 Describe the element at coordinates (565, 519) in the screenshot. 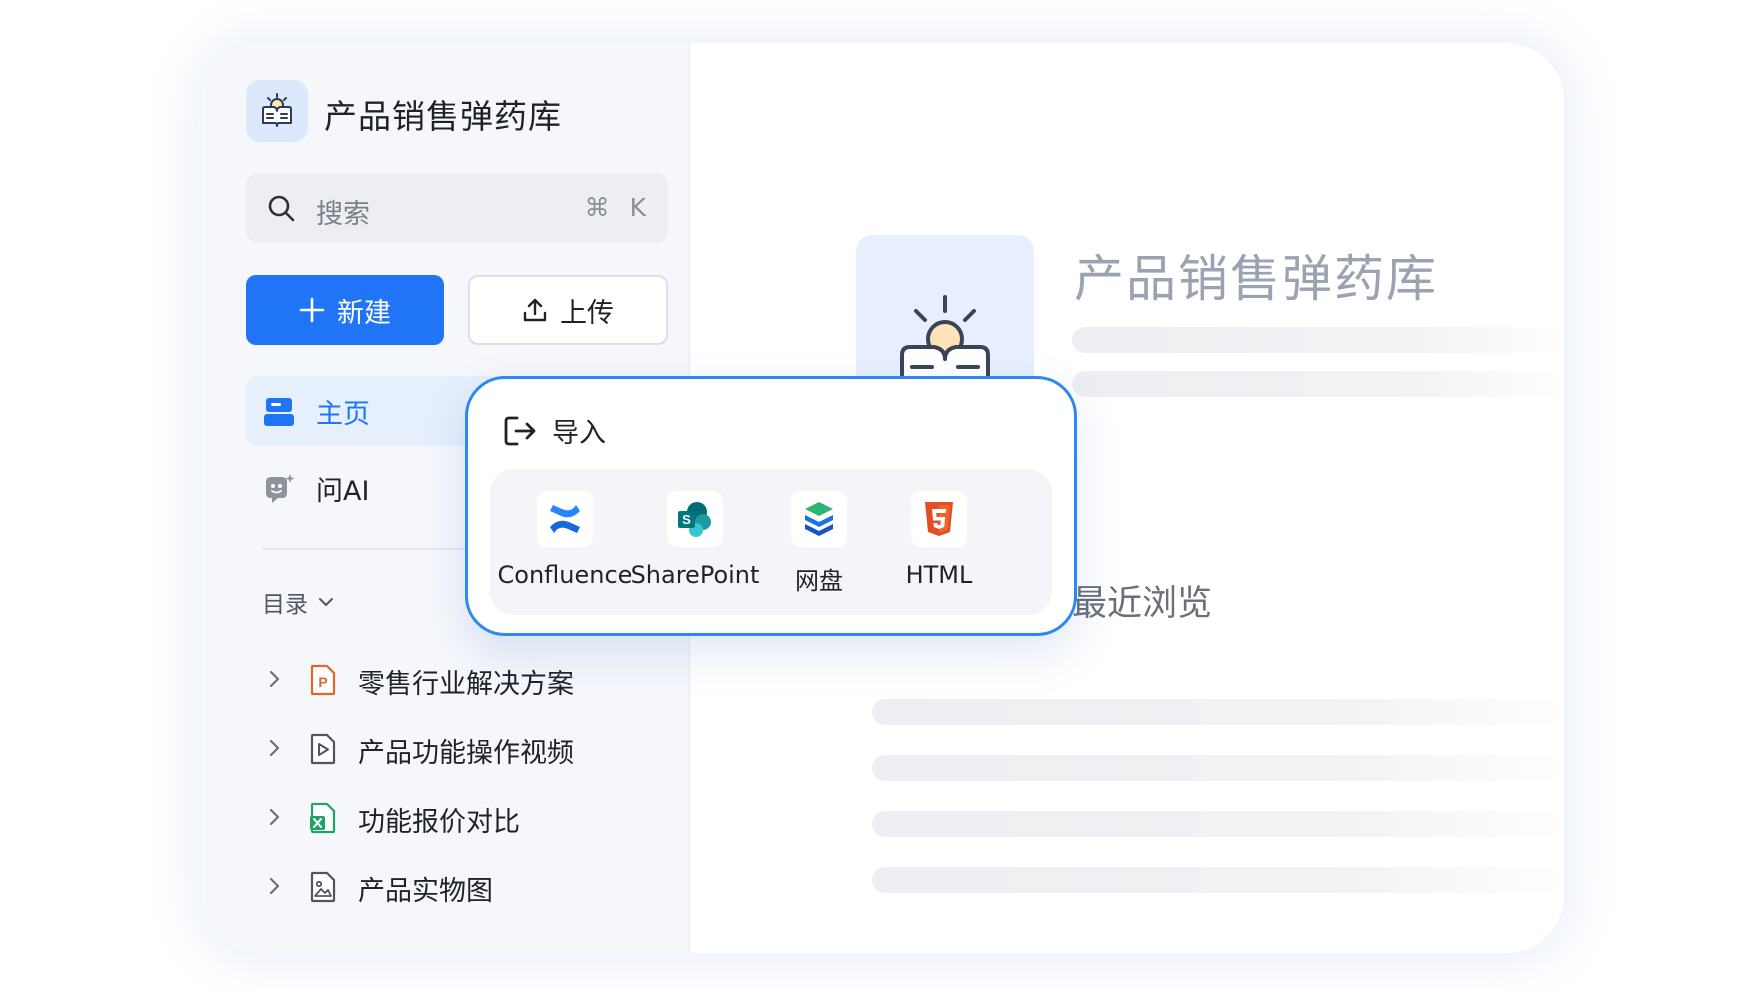

I see `confluence-icon` at that location.